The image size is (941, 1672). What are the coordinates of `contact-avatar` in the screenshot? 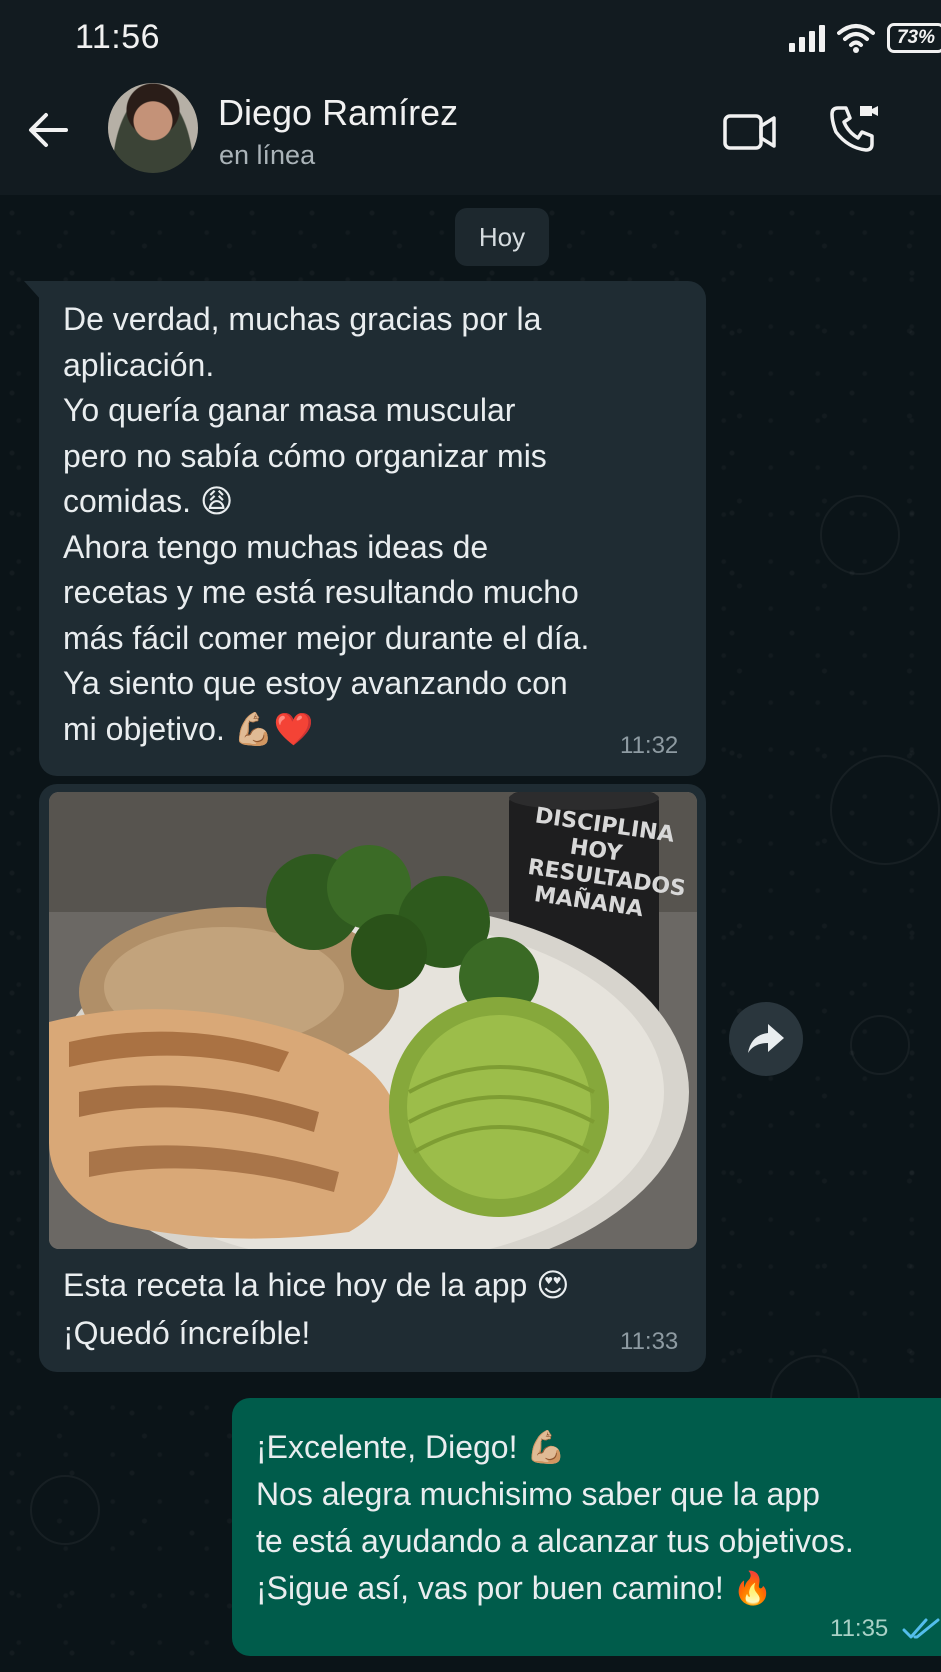 It's located at (153, 128).